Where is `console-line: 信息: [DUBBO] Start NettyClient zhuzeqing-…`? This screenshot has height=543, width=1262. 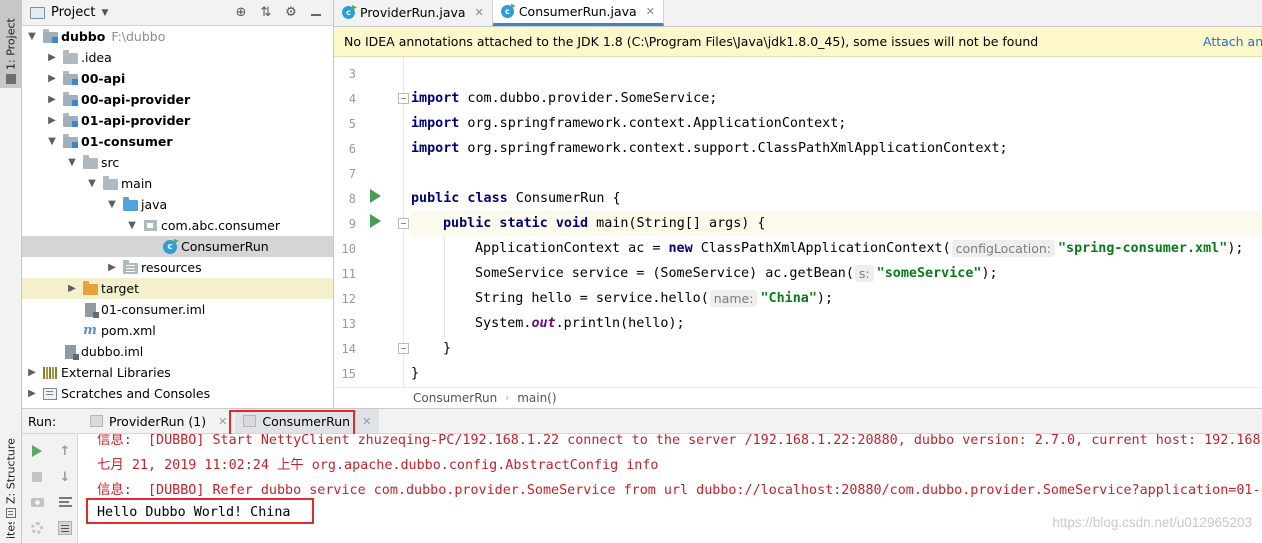 console-line: 信息: [DUBBO] Start NettyClient zhuzeqing-… is located at coordinates (679, 441).